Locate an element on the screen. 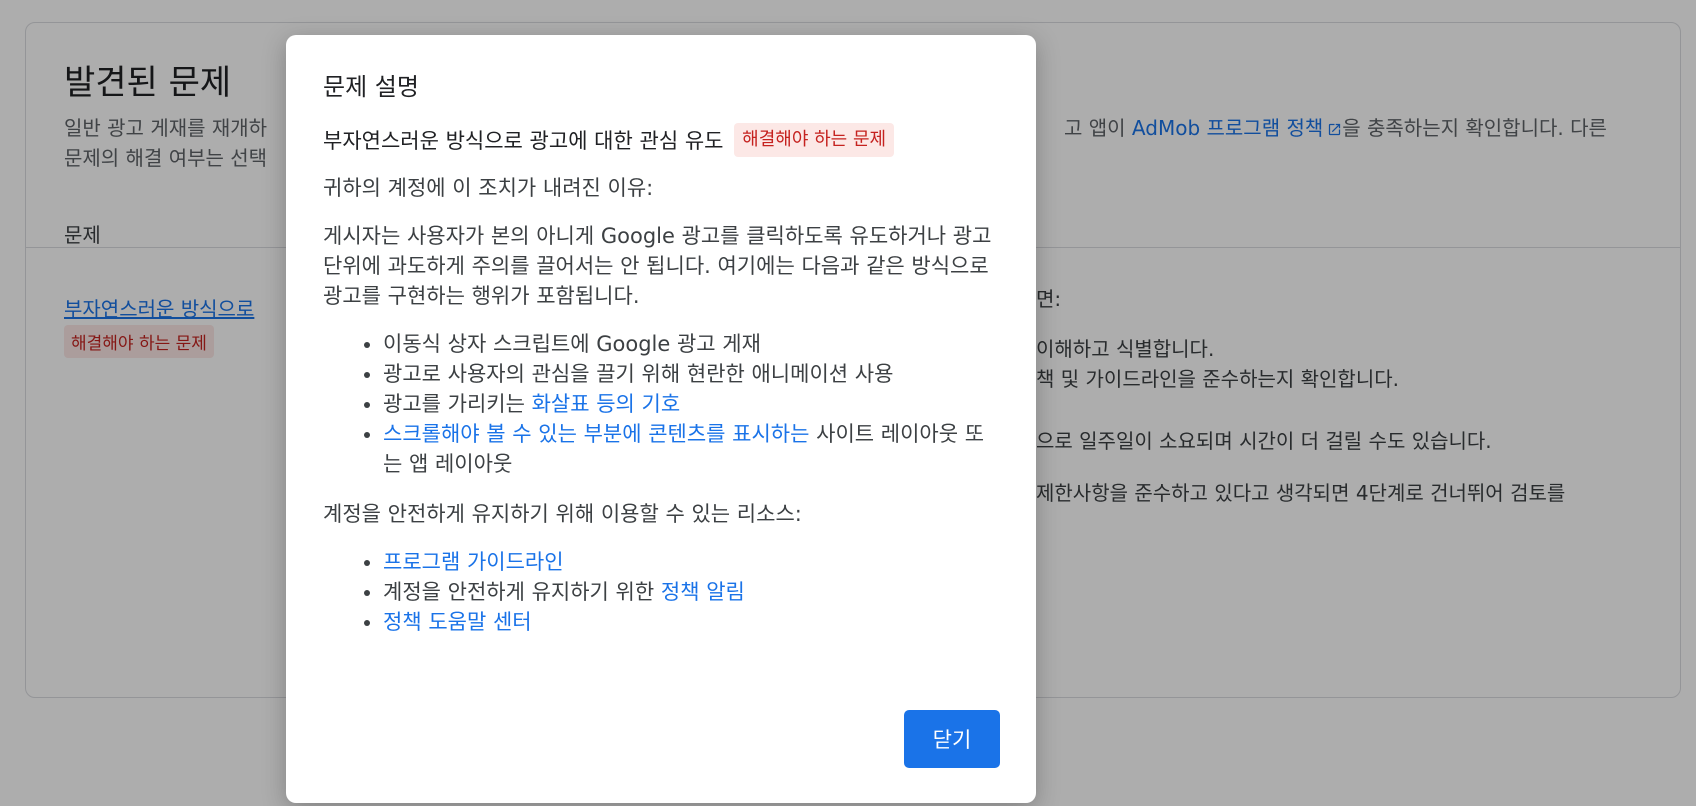 The height and width of the screenshot is (806, 1696). status-badge: 해결해야 하는 문제 is located at coordinates (814, 140).